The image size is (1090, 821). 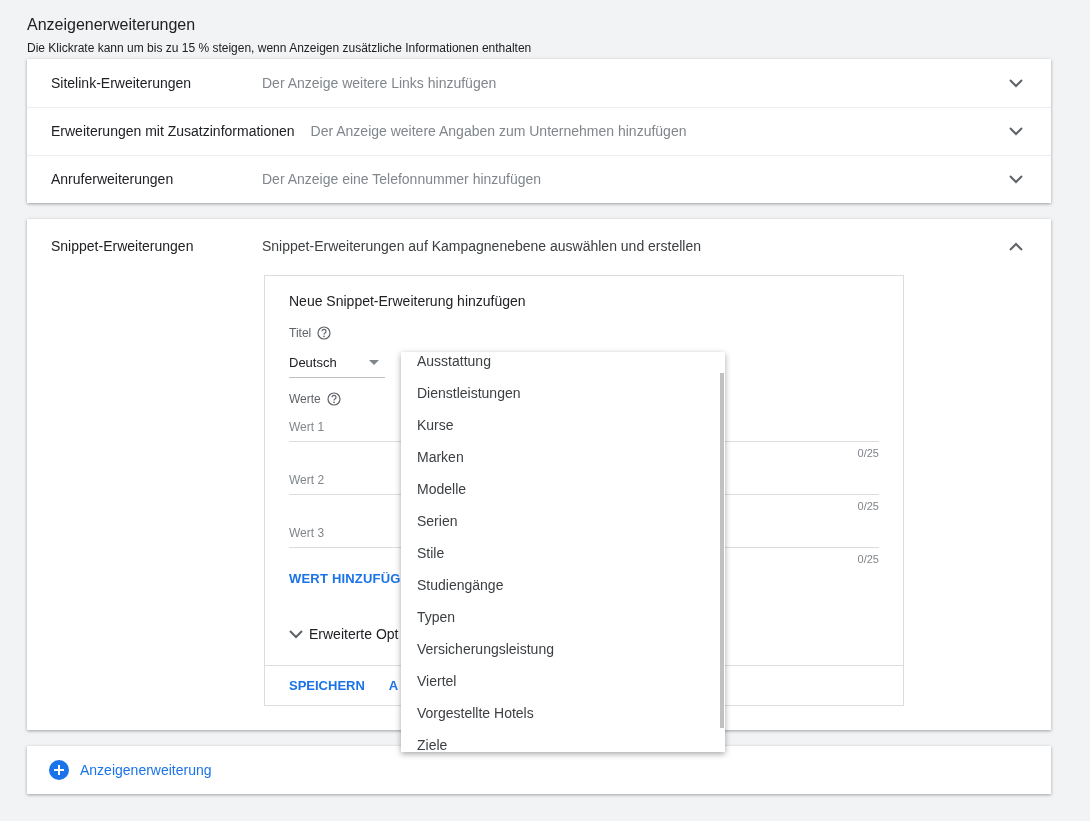 What do you see at coordinates (345, 579) in the screenshot?
I see `add-value-link: WERT HINZUFÜG` at bounding box center [345, 579].